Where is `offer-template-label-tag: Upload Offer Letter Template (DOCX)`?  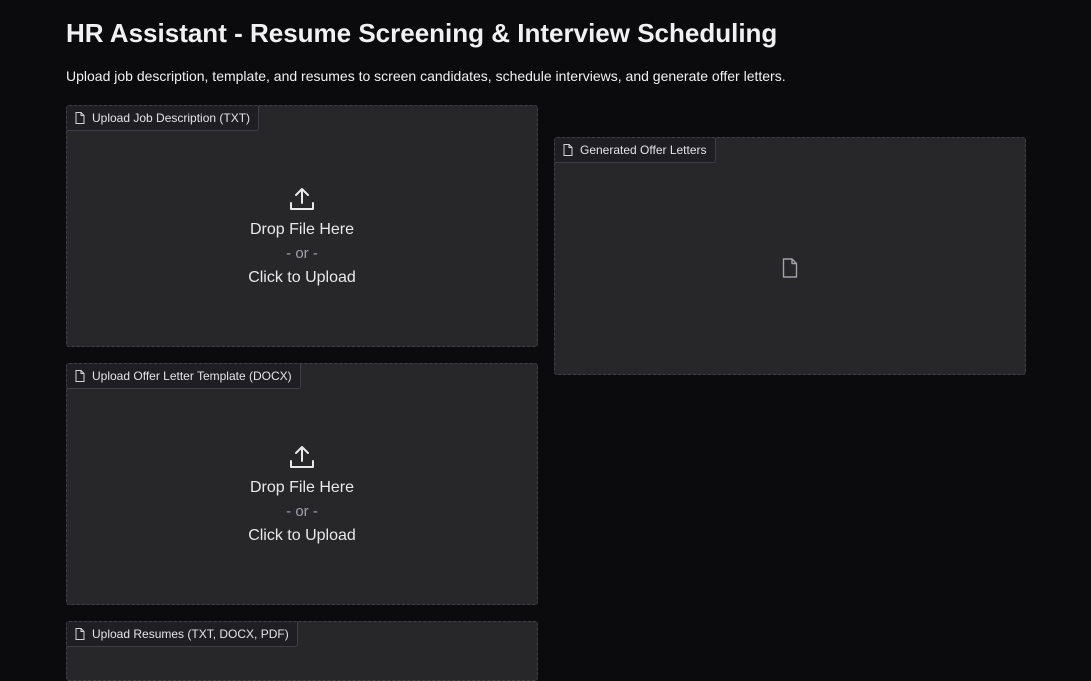 offer-template-label-tag: Upload Offer Letter Template (DOCX) is located at coordinates (184, 376).